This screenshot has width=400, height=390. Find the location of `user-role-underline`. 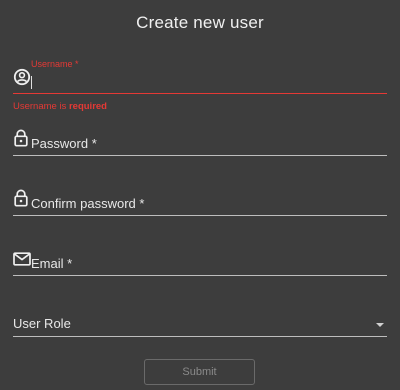

user-role-underline is located at coordinates (200, 336).